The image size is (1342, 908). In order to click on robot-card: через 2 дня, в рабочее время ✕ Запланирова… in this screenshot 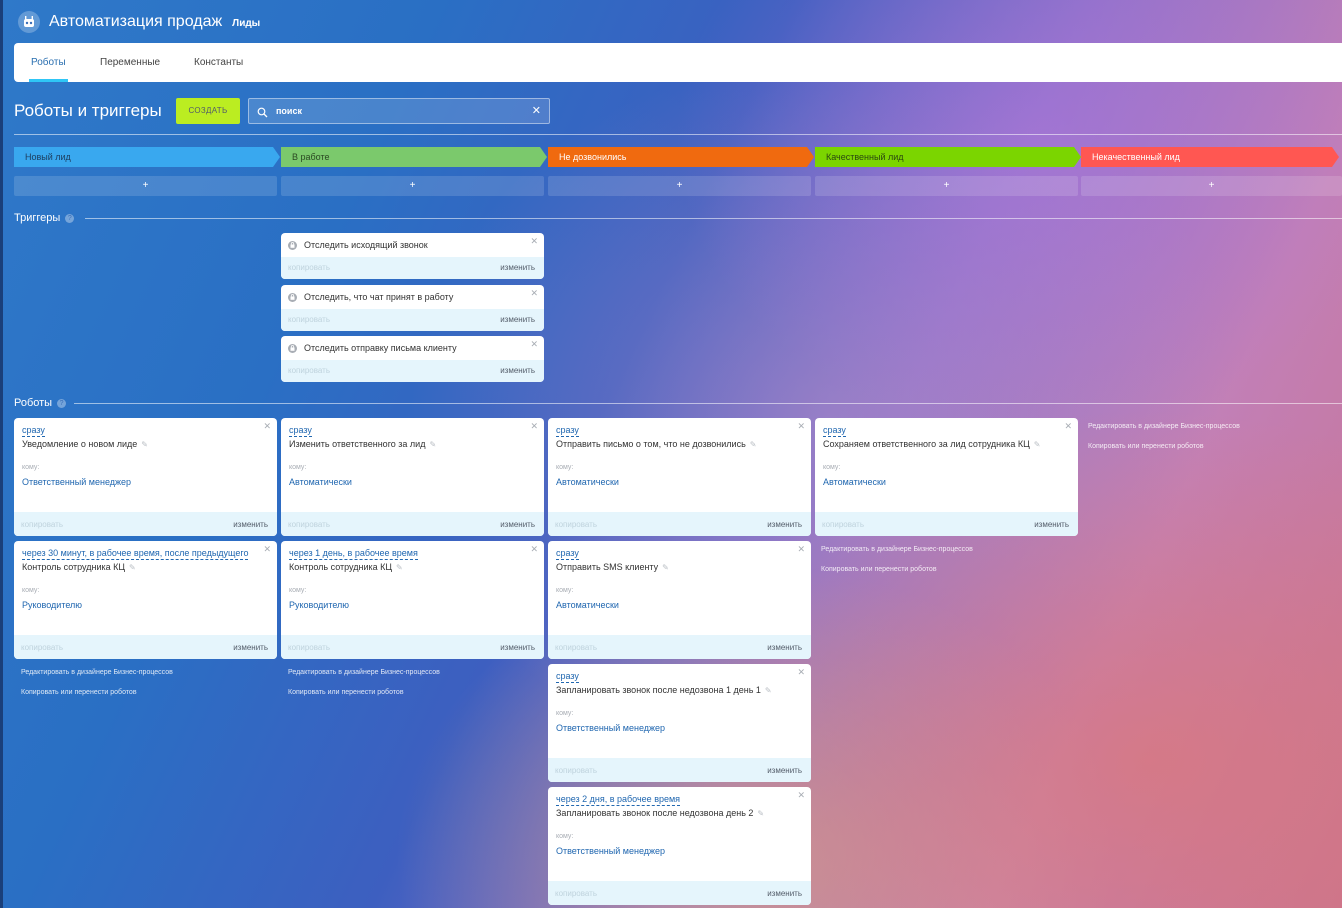, I will do `click(679, 846)`.